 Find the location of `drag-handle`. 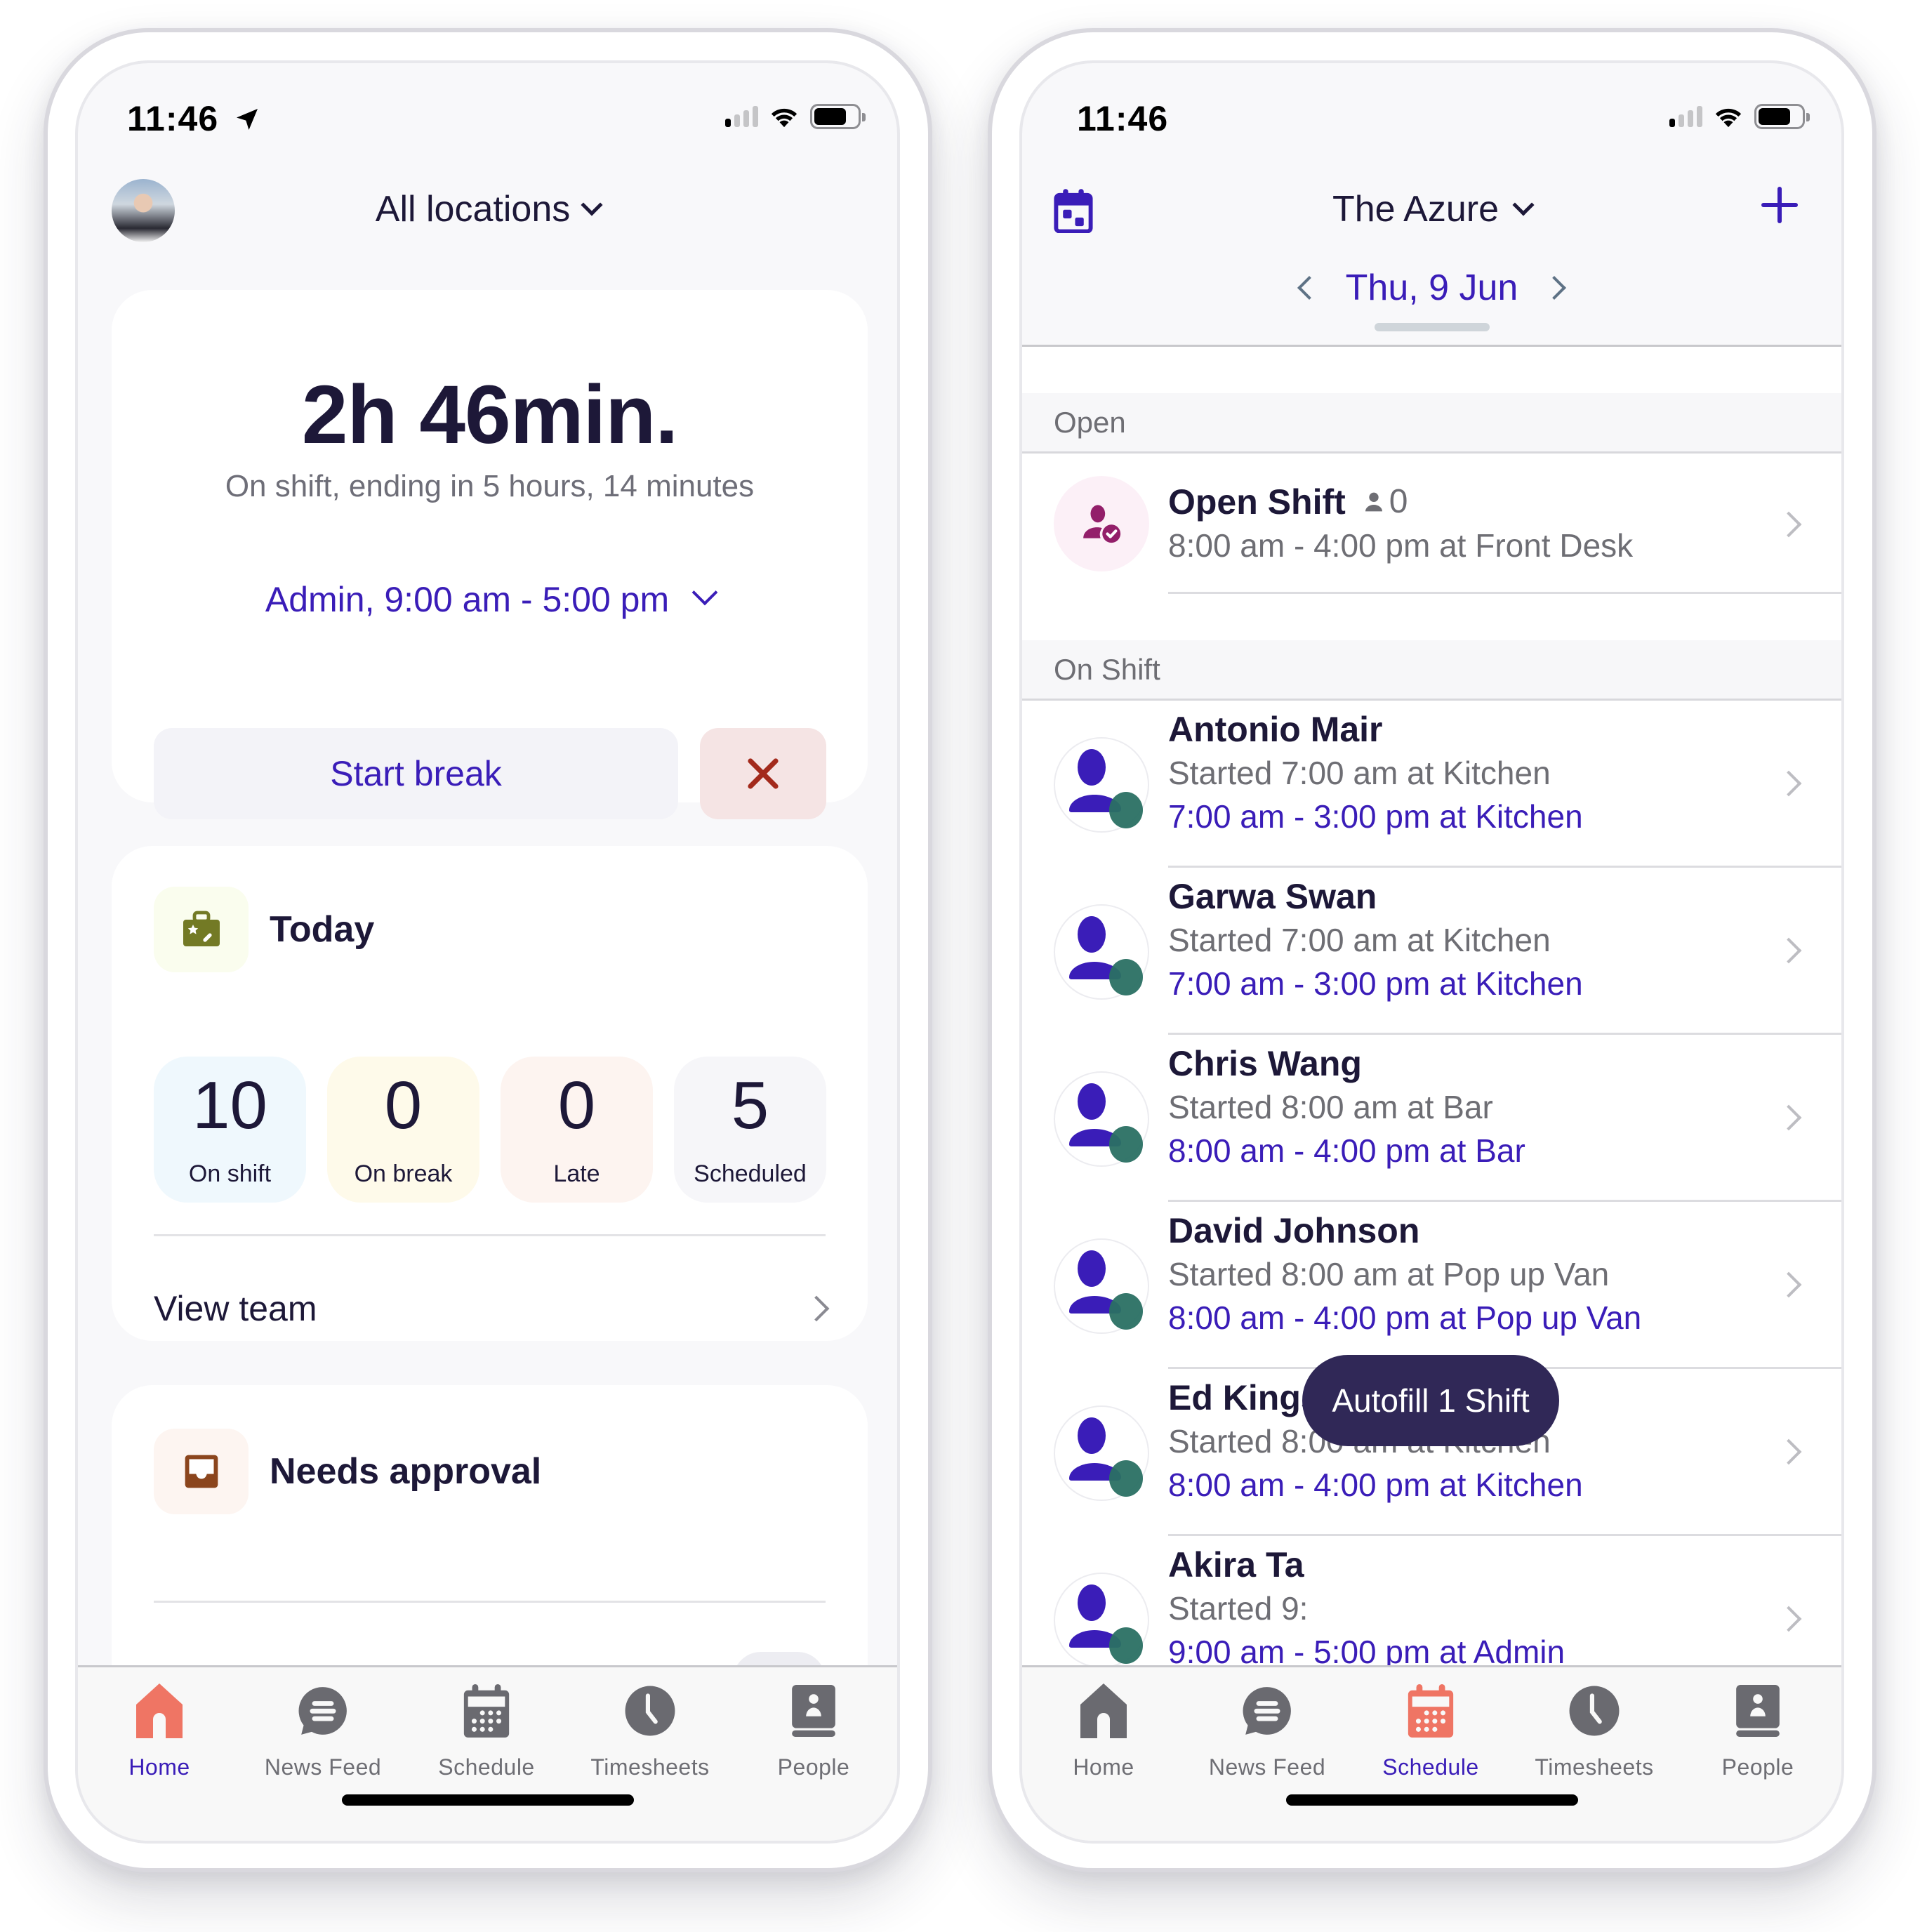

drag-handle is located at coordinates (1432, 327).